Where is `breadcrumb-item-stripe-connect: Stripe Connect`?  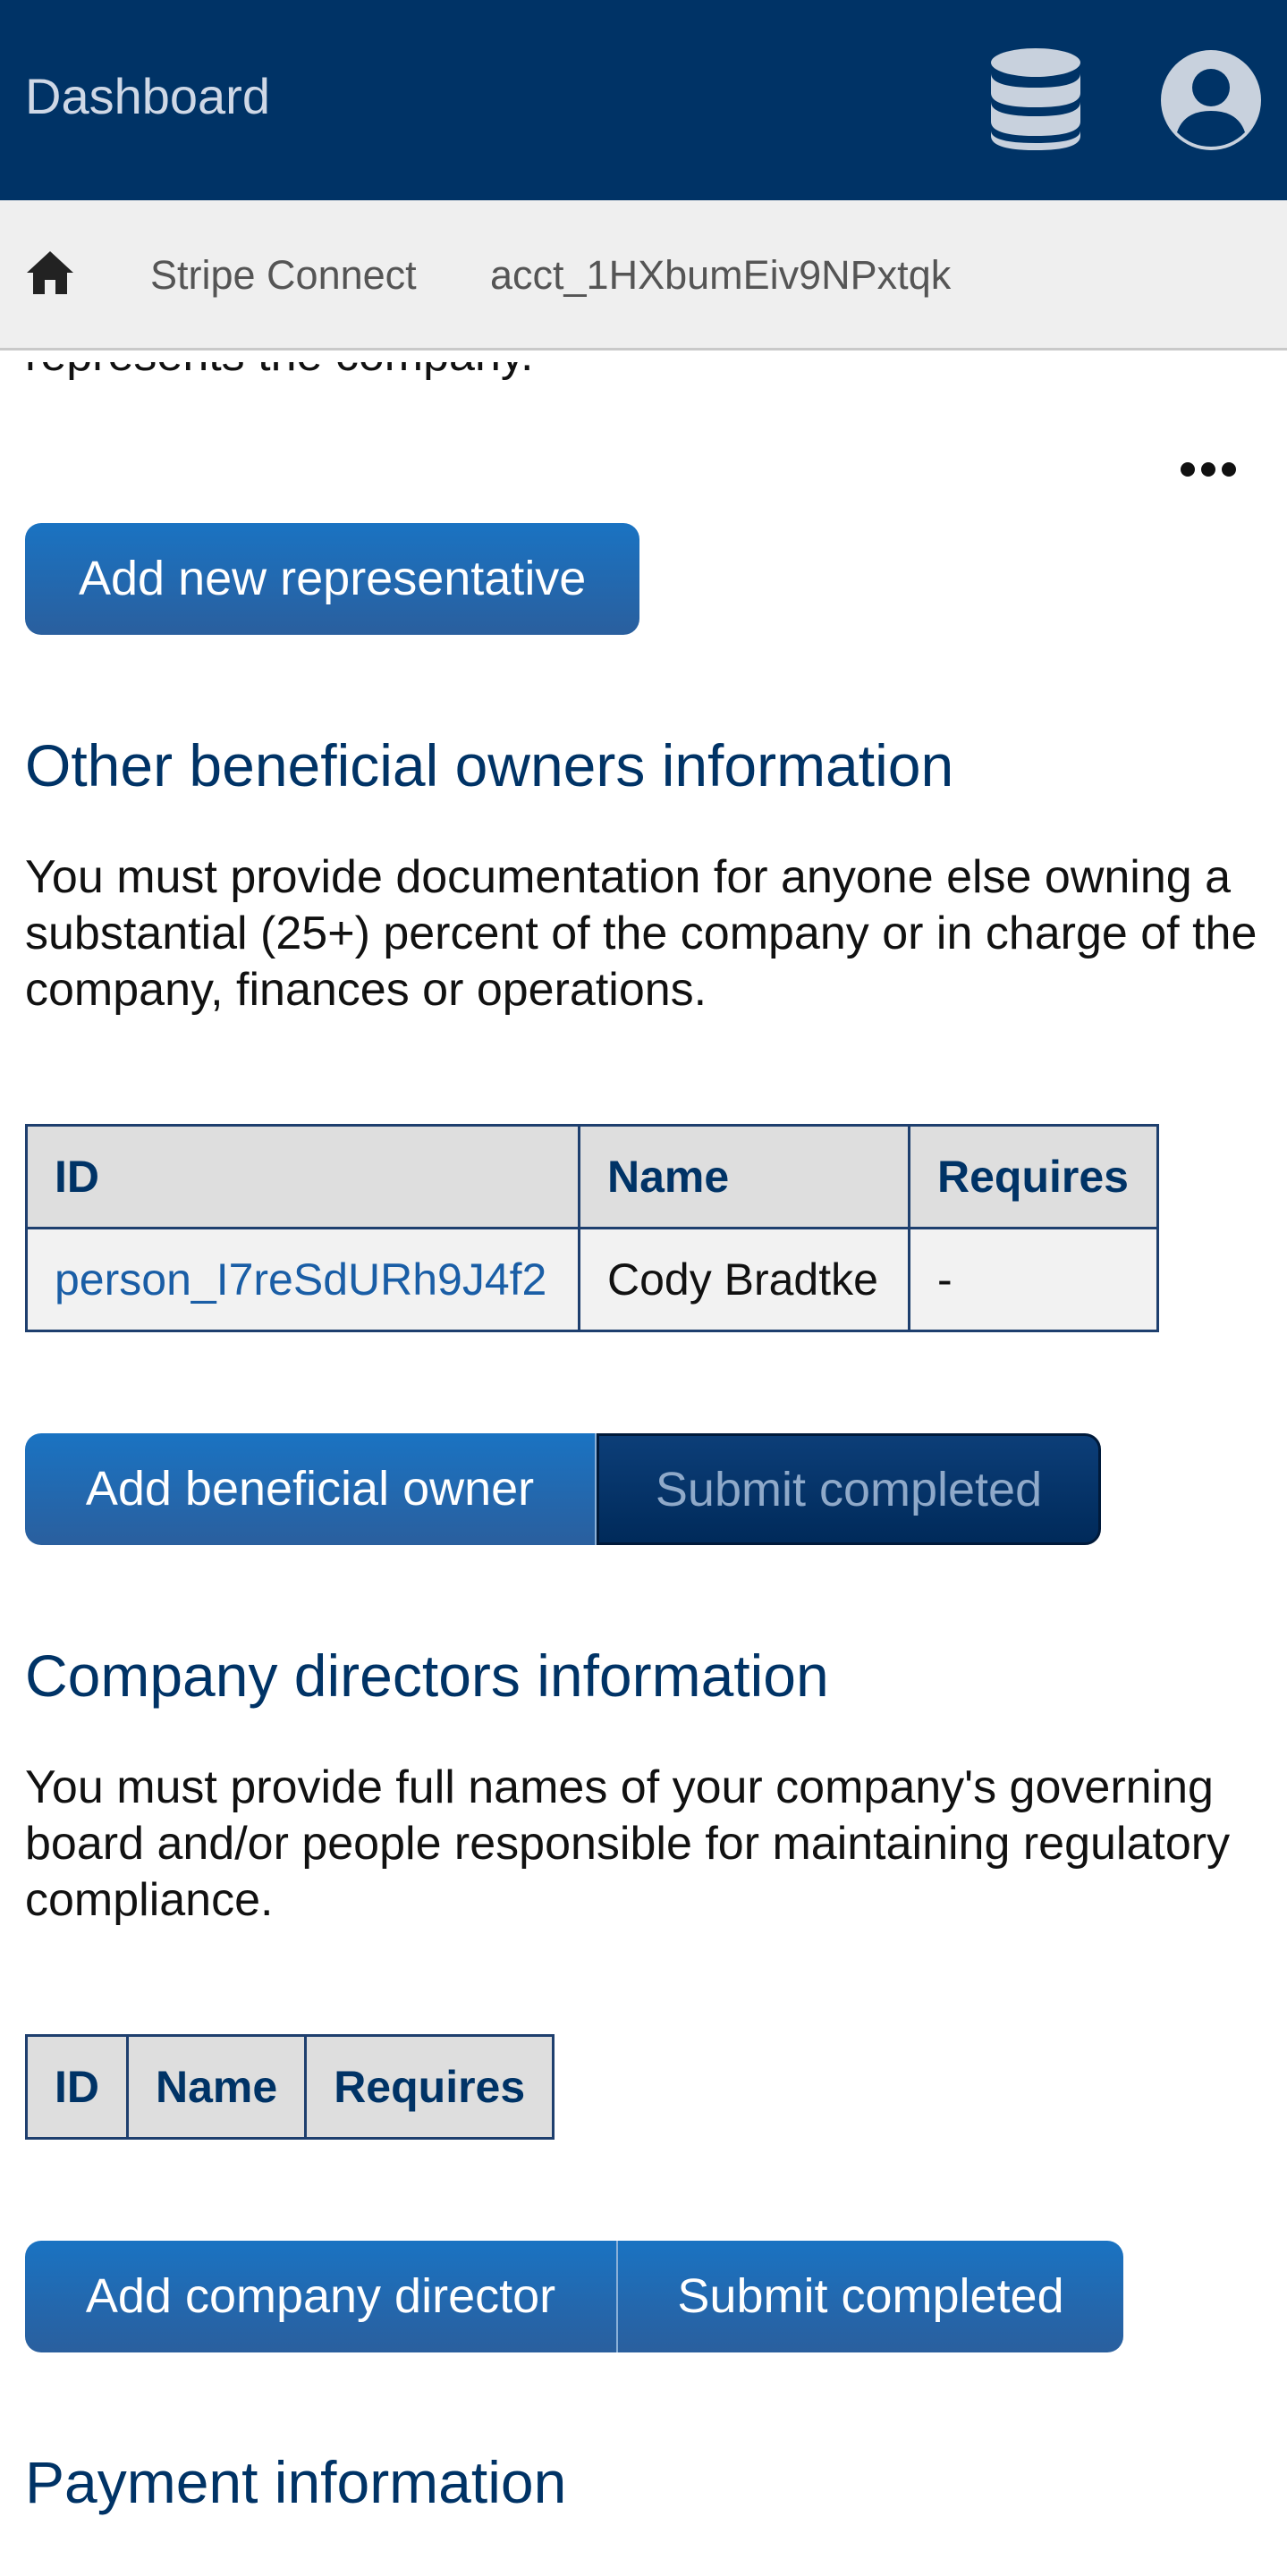 breadcrumb-item-stripe-connect: Stripe Connect is located at coordinates (283, 275).